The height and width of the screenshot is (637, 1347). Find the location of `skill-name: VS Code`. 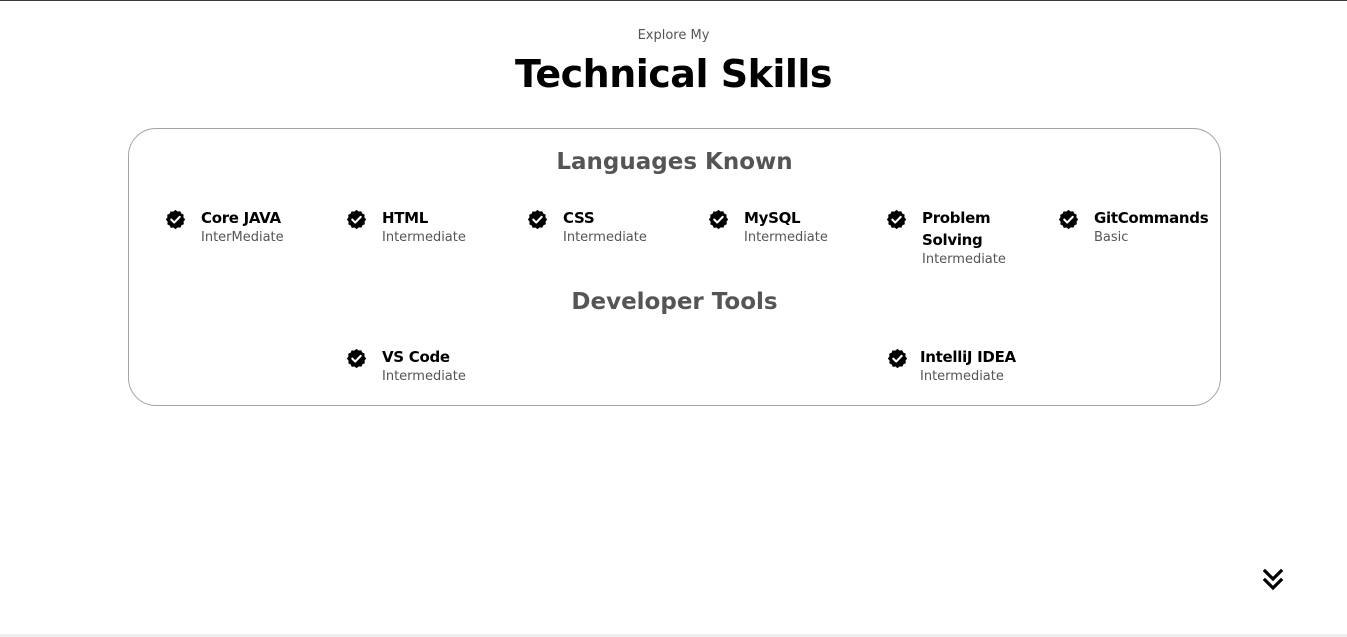

skill-name: VS Code is located at coordinates (416, 357).